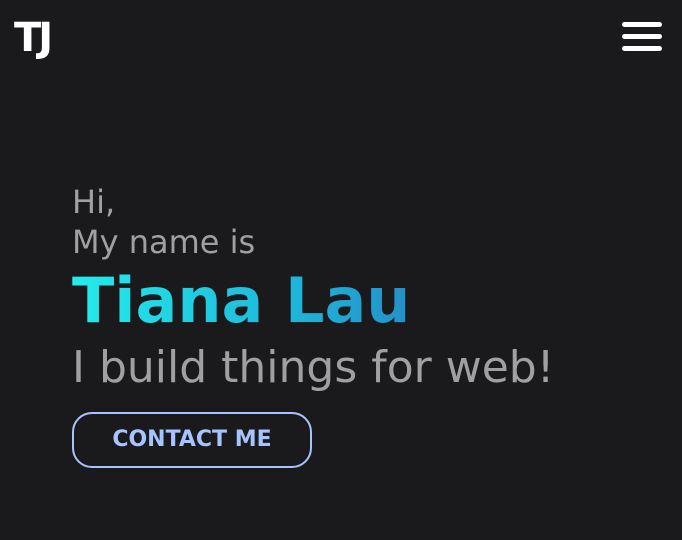  I want to click on contact-me-button: CONTACT ME, so click(192, 440).